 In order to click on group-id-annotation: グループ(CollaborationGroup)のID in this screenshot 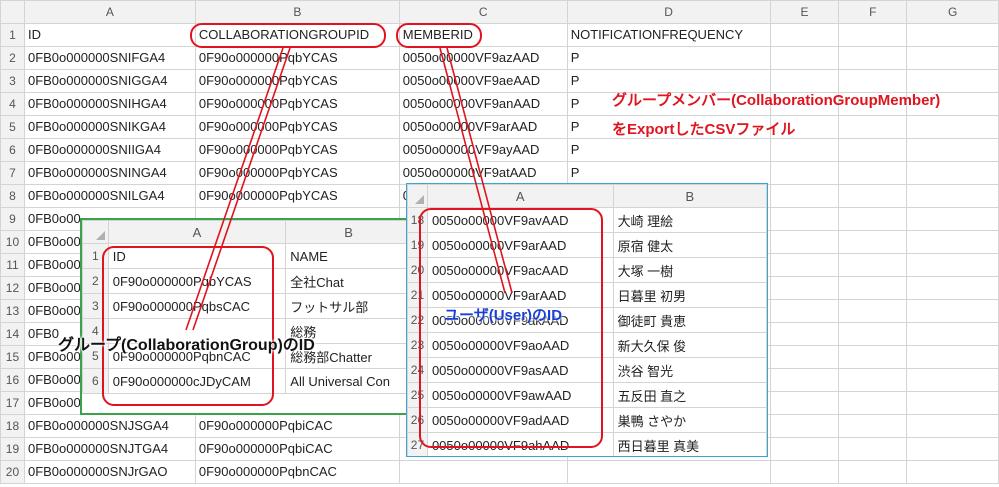, I will do `click(186, 345)`.